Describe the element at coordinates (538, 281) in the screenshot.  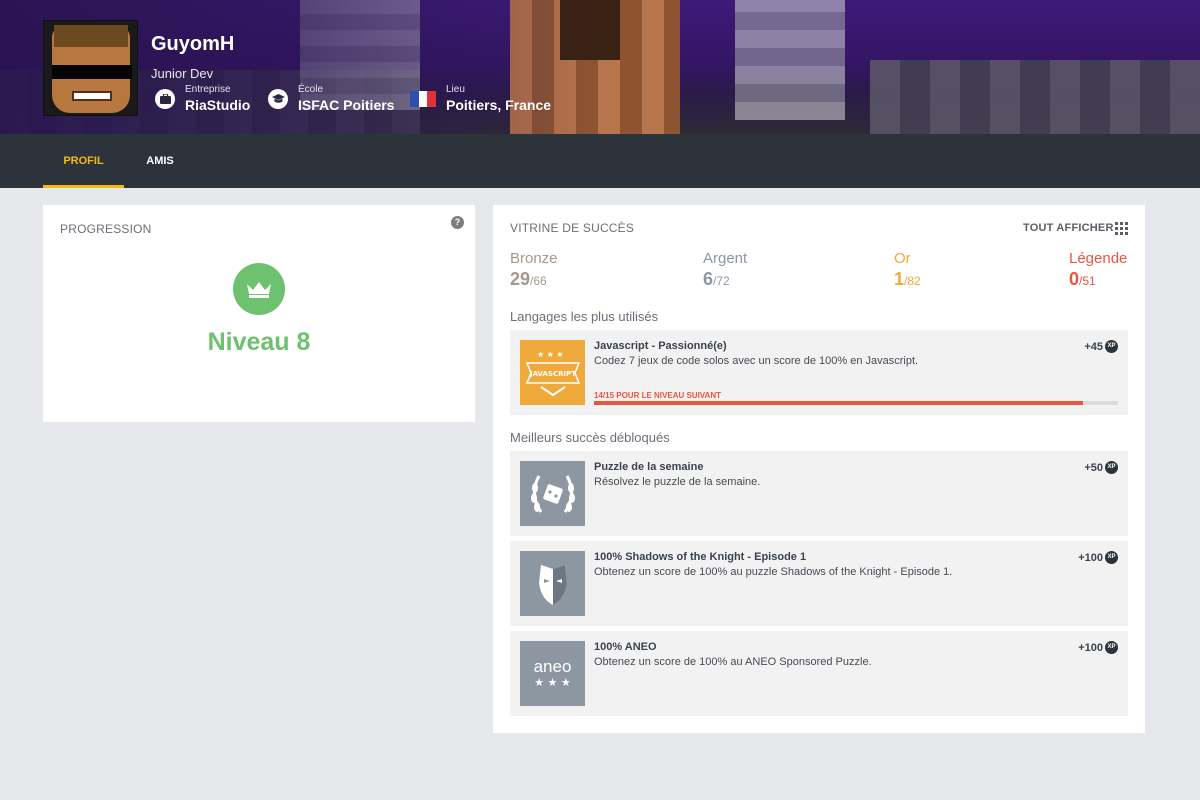
I see `tier-total: /66` at that location.